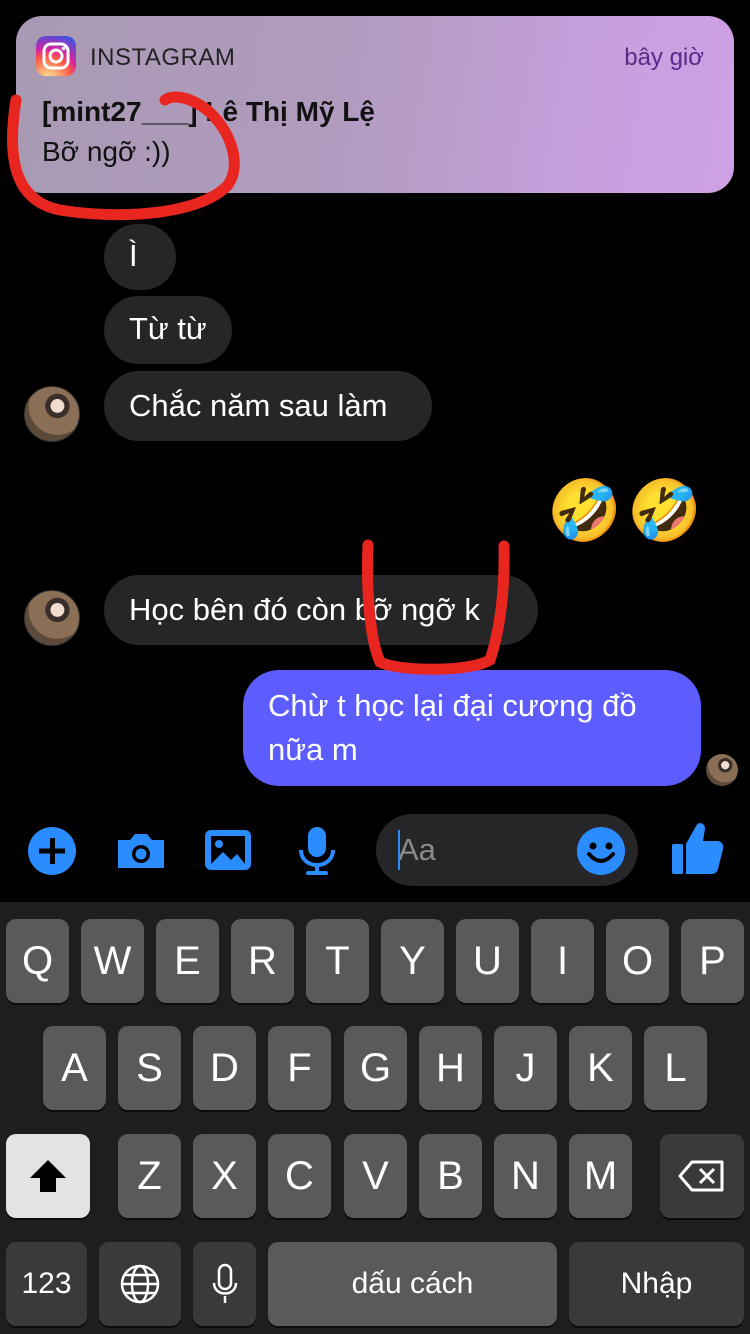 This screenshot has width=750, height=1334. What do you see at coordinates (133, 255) in the screenshot?
I see `message-text: Ì` at bounding box center [133, 255].